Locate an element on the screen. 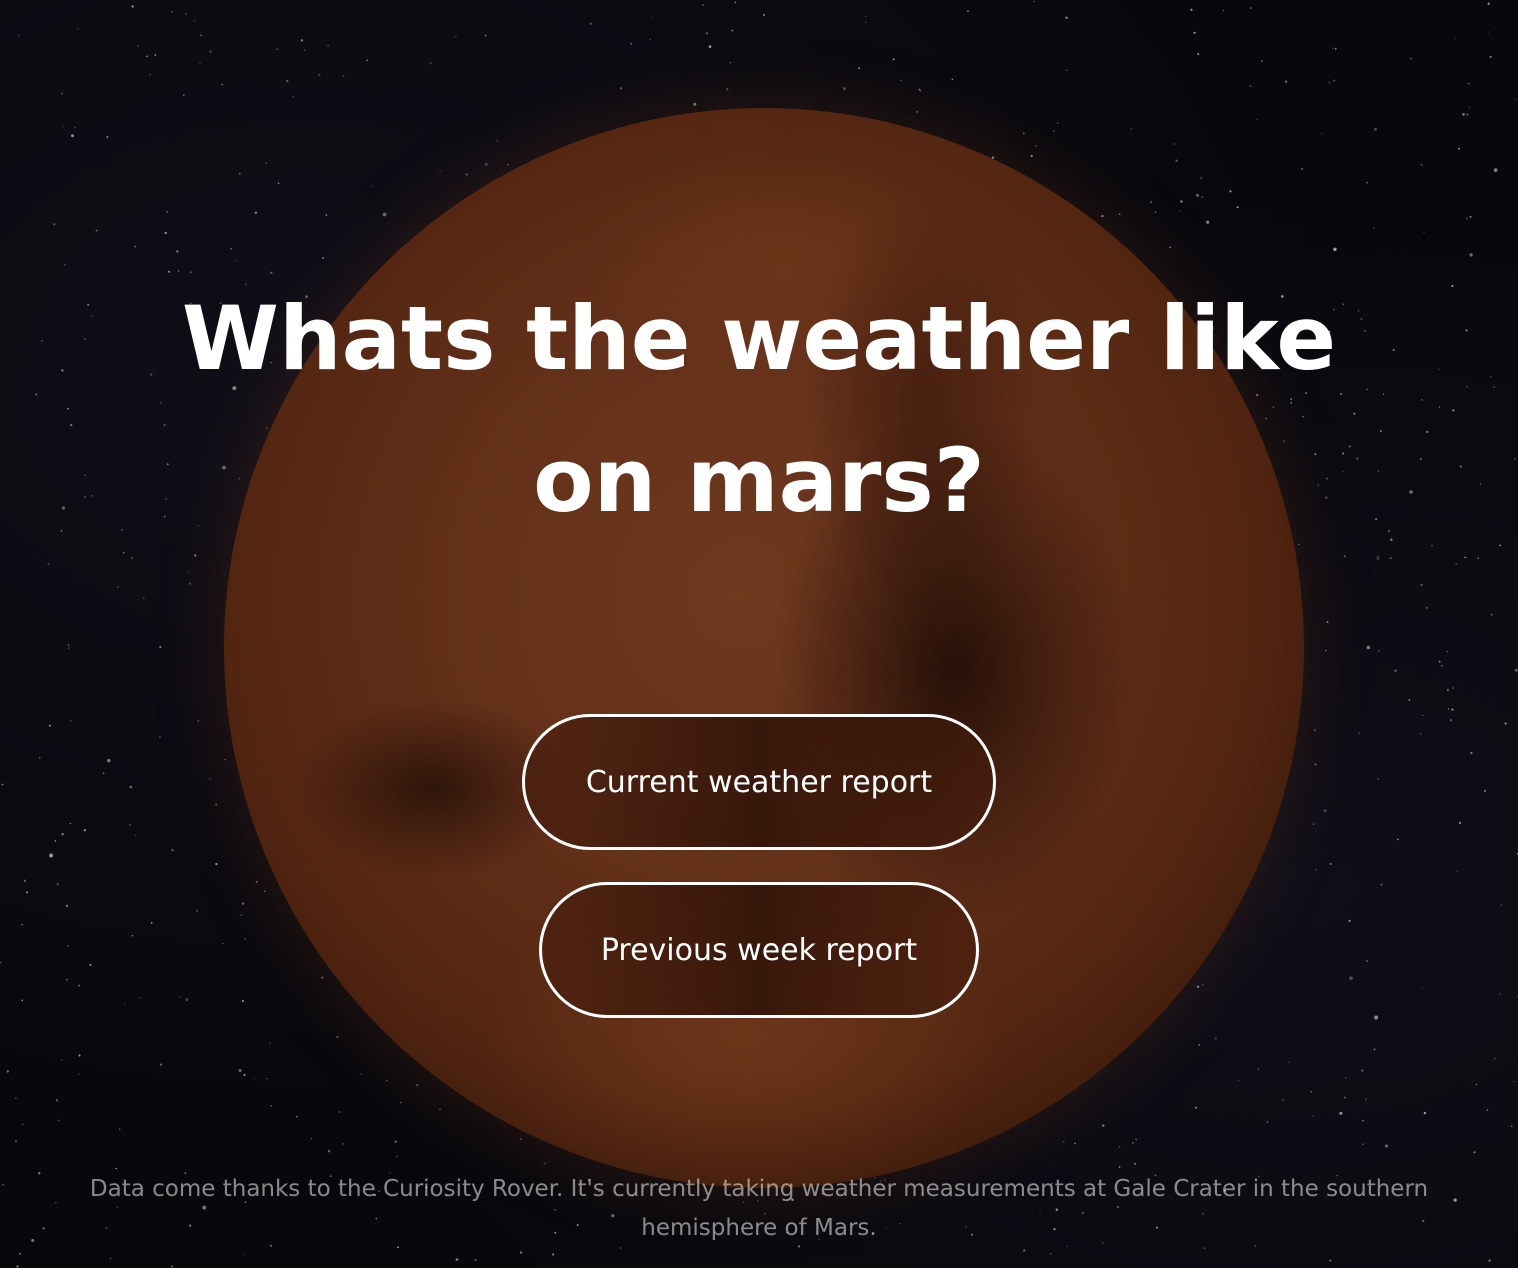 The height and width of the screenshot is (1268, 1518). page-title-text: Whats the weather like on mars? is located at coordinates (759, 409).